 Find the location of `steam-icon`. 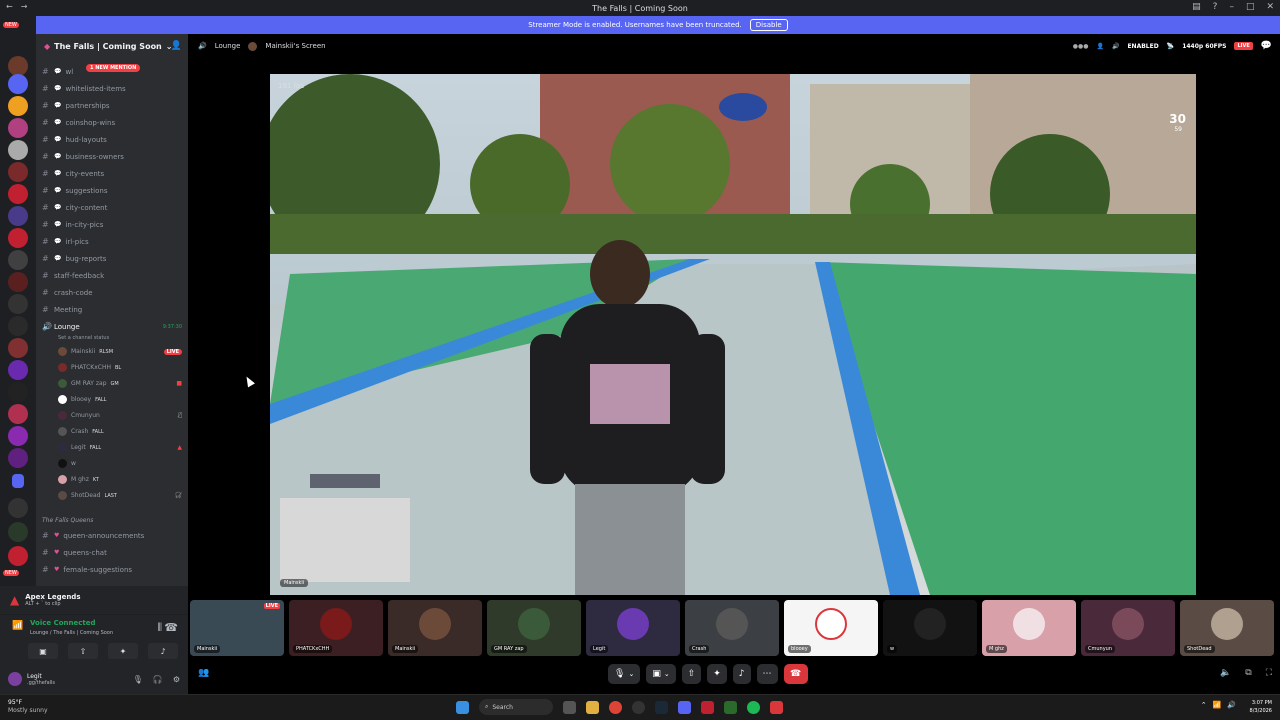

steam-icon is located at coordinates (661, 707).